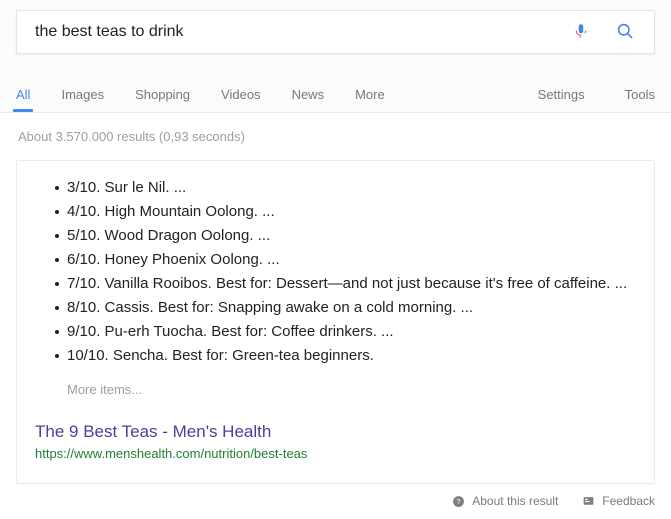 This screenshot has height=519, width=671. I want to click on search-box, so click(335, 32).